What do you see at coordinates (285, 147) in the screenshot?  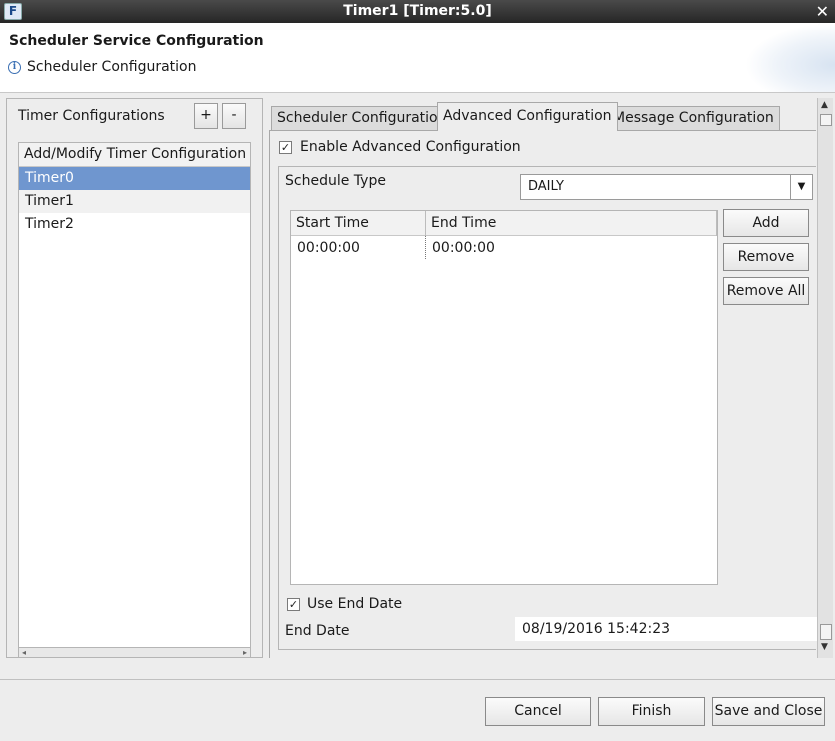 I see `enable-advanced-checkbox: ✓` at bounding box center [285, 147].